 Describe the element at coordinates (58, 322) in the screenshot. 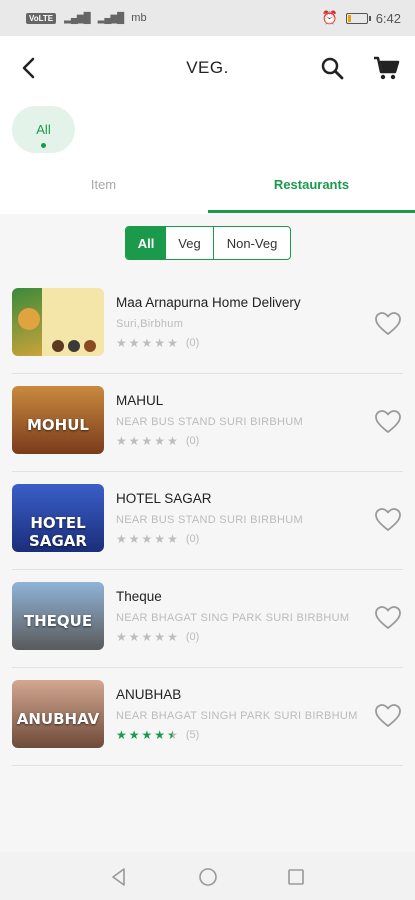

I see `restaurant-thumbnail` at that location.